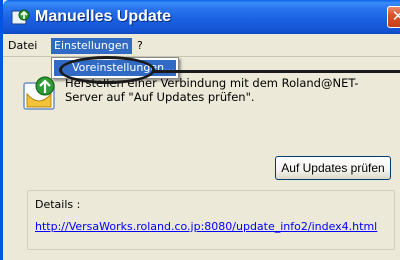 The width and height of the screenshot is (400, 260). I want to click on close-button: ✕, so click(393, 17).